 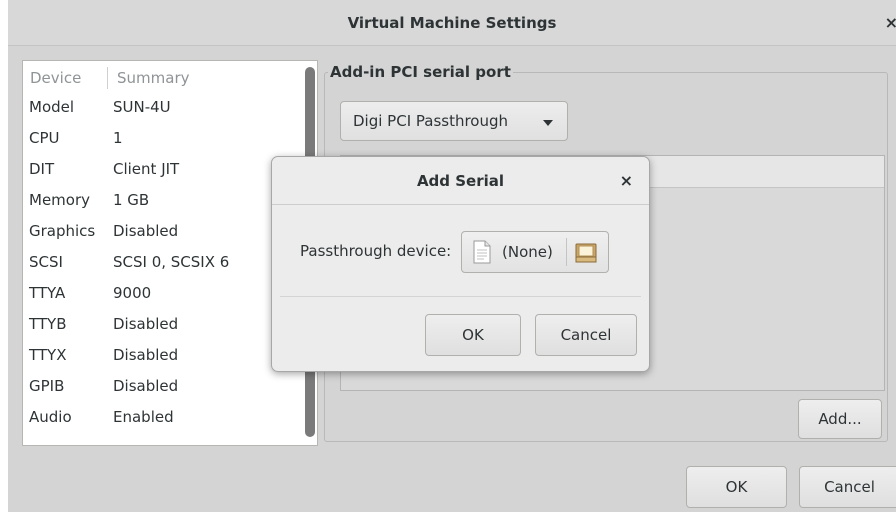 What do you see at coordinates (847, 487) in the screenshot?
I see `cancel-button: Cancel` at bounding box center [847, 487].